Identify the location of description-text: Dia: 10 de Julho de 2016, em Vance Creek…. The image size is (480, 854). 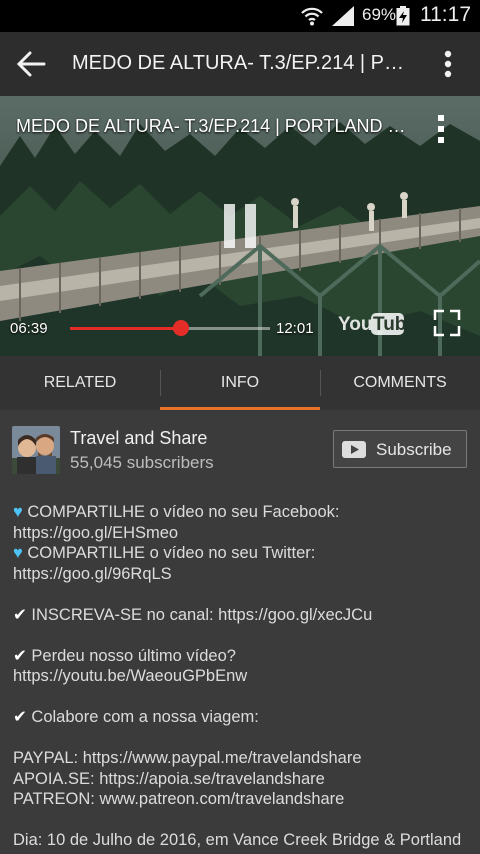
(237, 840).